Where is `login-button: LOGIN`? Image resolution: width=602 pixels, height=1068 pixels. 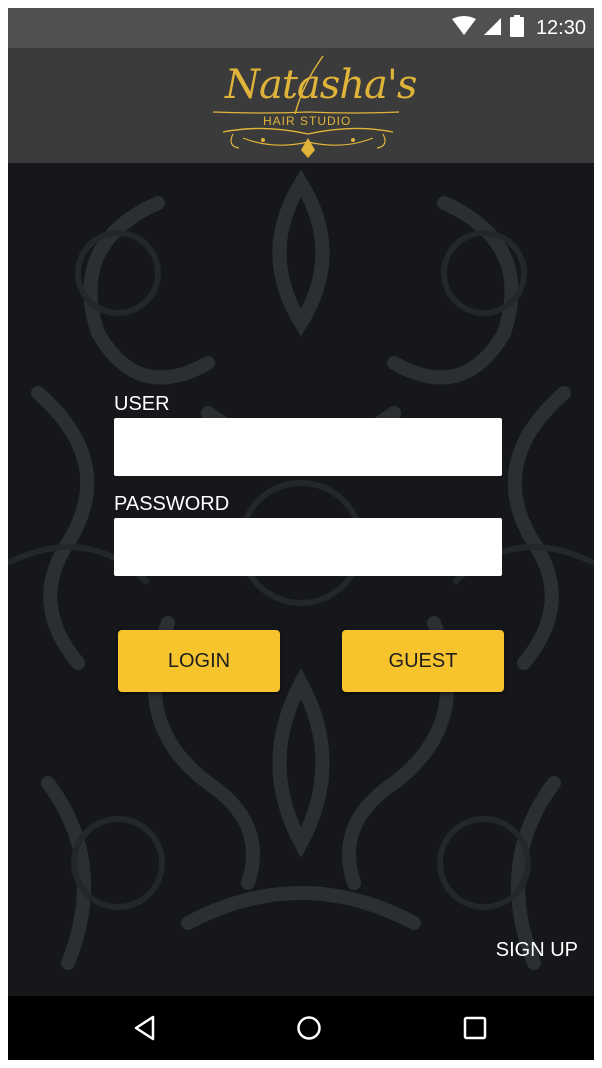 login-button: LOGIN is located at coordinates (199, 661).